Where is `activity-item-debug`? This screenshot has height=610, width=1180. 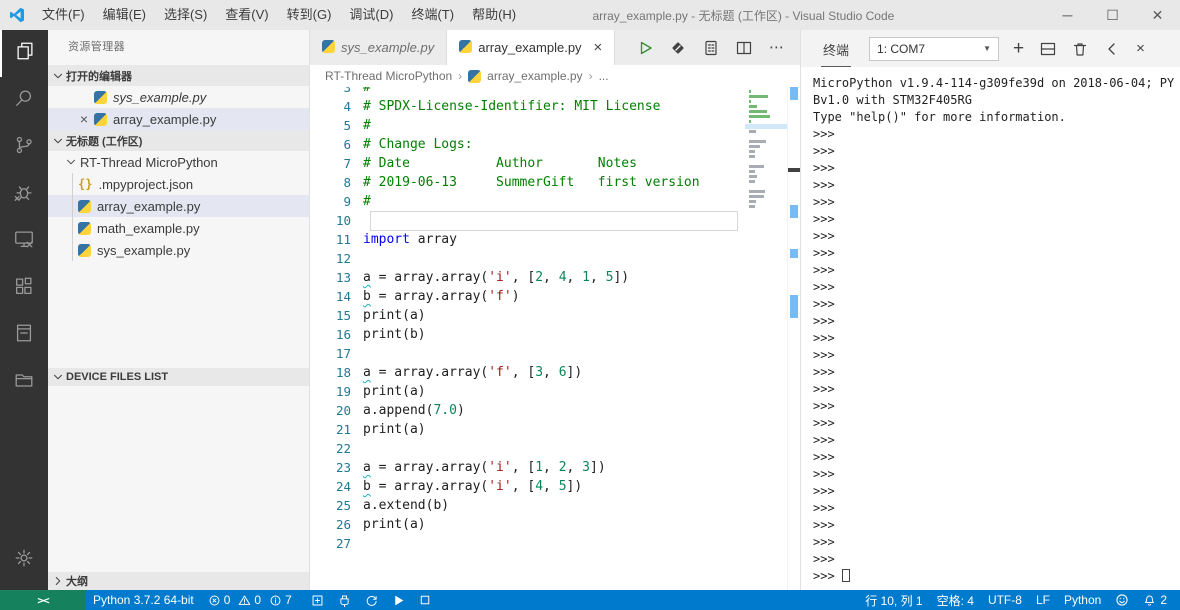
activity-item-debug is located at coordinates (24, 194).